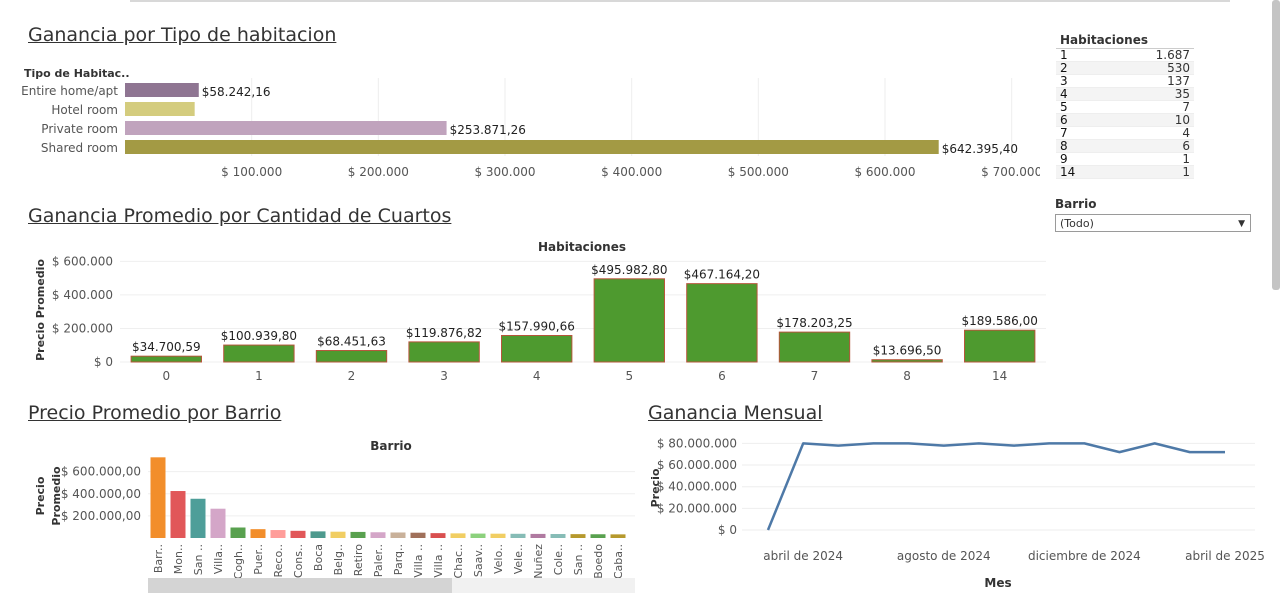 Image resolution: width=1280 pixels, height=605 pixels. Describe the element at coordinates (1125, 41) in the screenshot. I see `habitaciones-table-header: Habitaciones` at that location.